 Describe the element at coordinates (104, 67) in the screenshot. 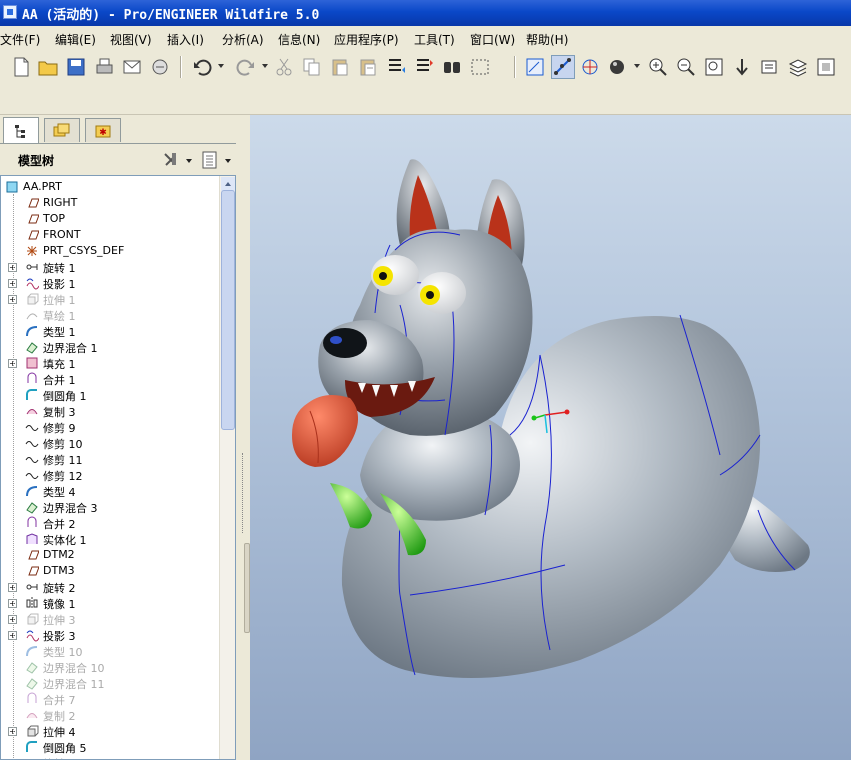

I see `print-button` at that location.